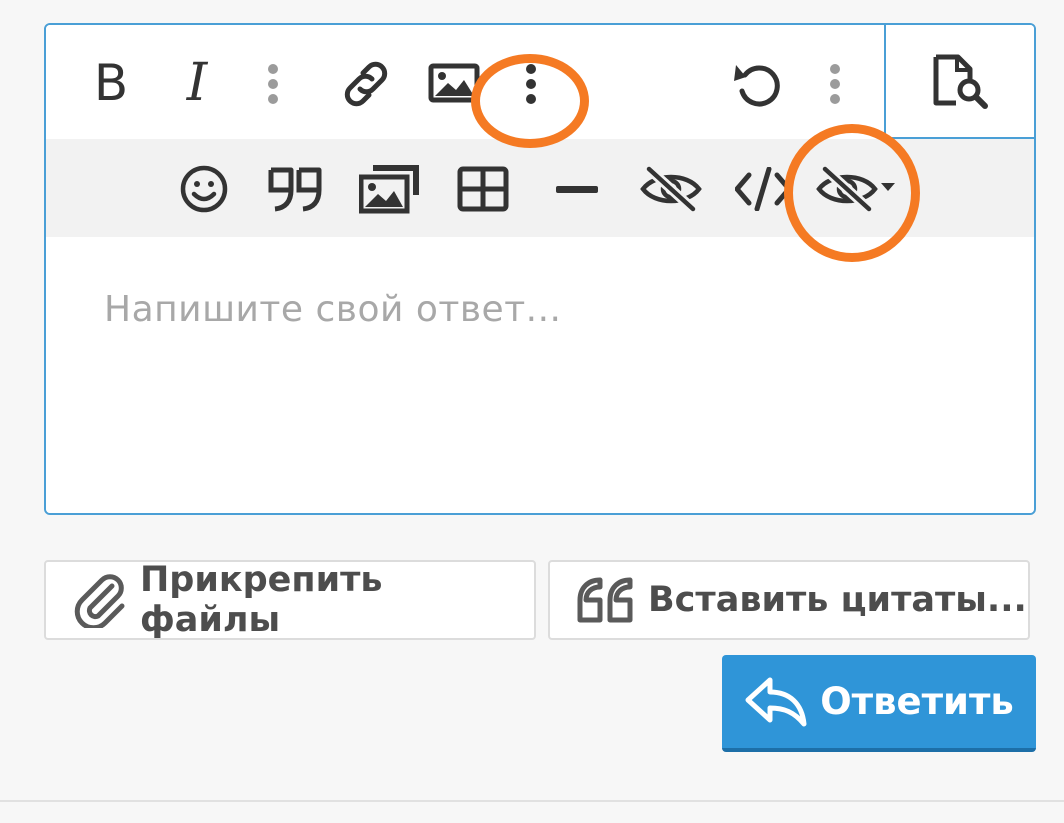  I want to click on code-icon, so click(763, 189).